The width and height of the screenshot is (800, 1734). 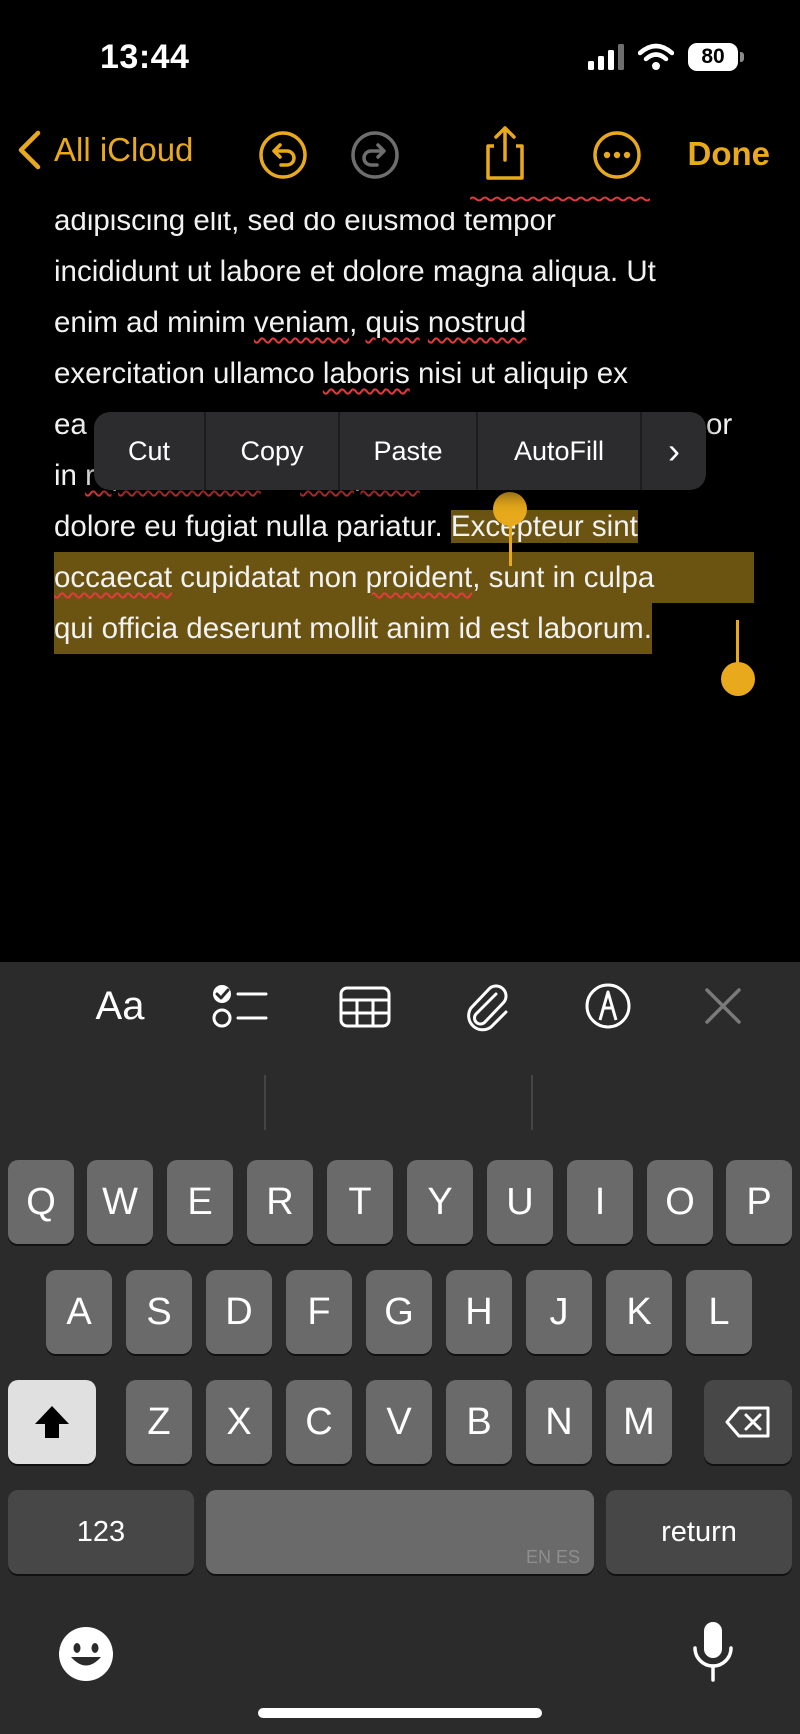 I want to click on back-button: All iCloud, so click(x=104, y=150).